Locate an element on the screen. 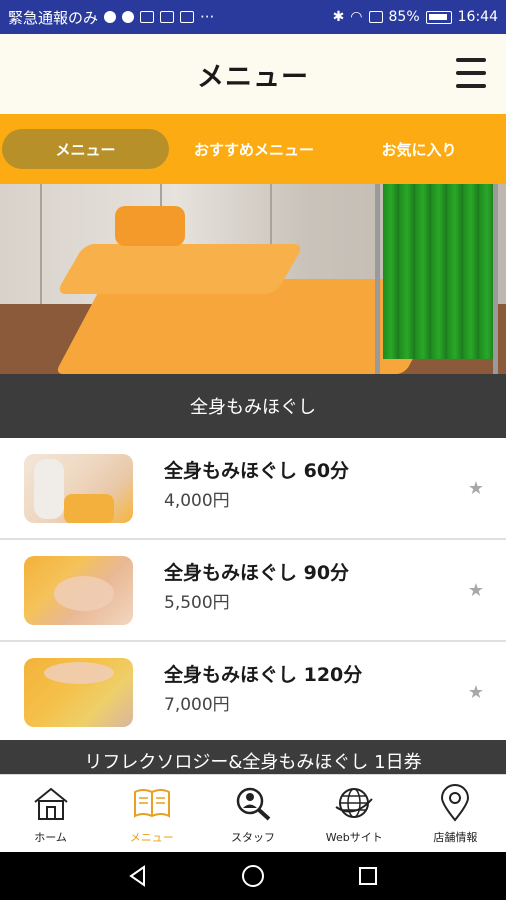  tab-favorites: お気に入り is located at coordinates (419, 149).